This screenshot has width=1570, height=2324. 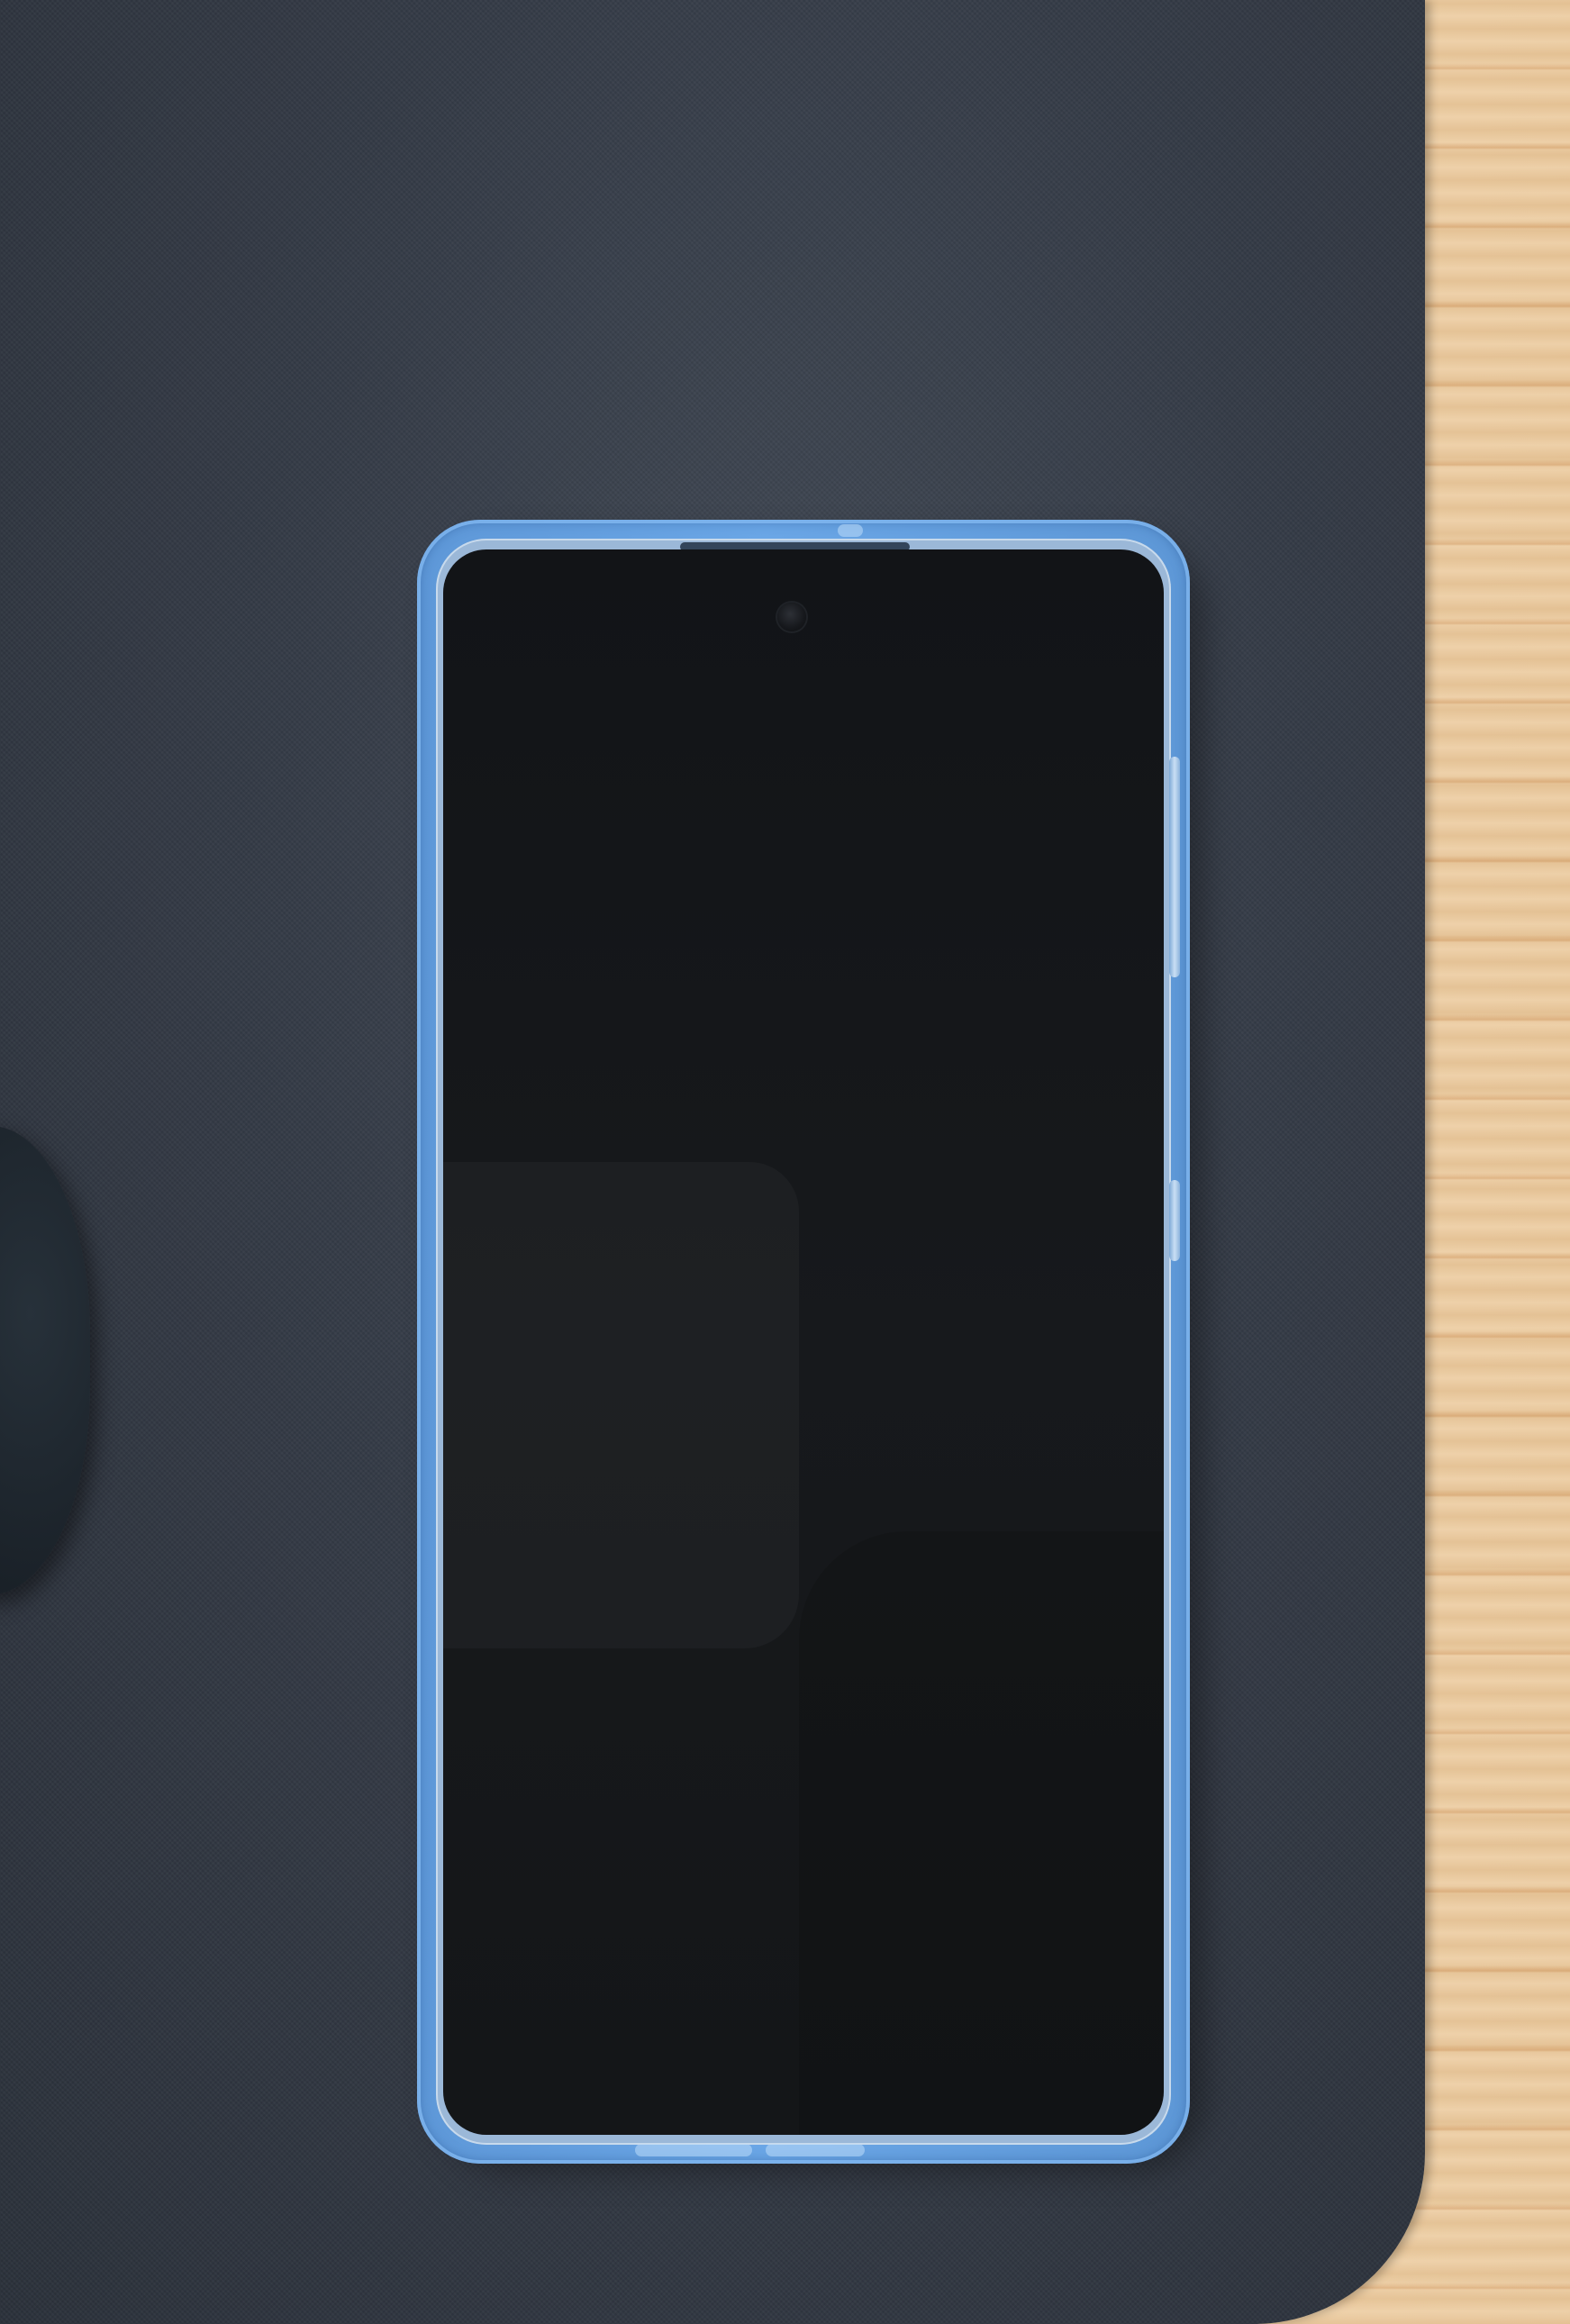 What do you see at coordinates (791, 617) in the screenshot?
I see `front-camera-icon` at bounding box center [791, 617].